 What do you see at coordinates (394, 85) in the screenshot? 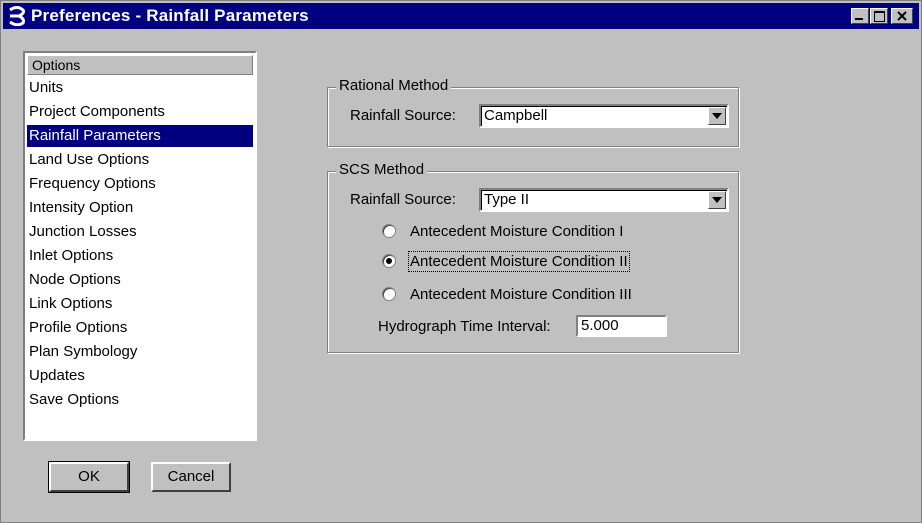
I see `rational-method-label: Rational Method` at bounding box center [394, 85].